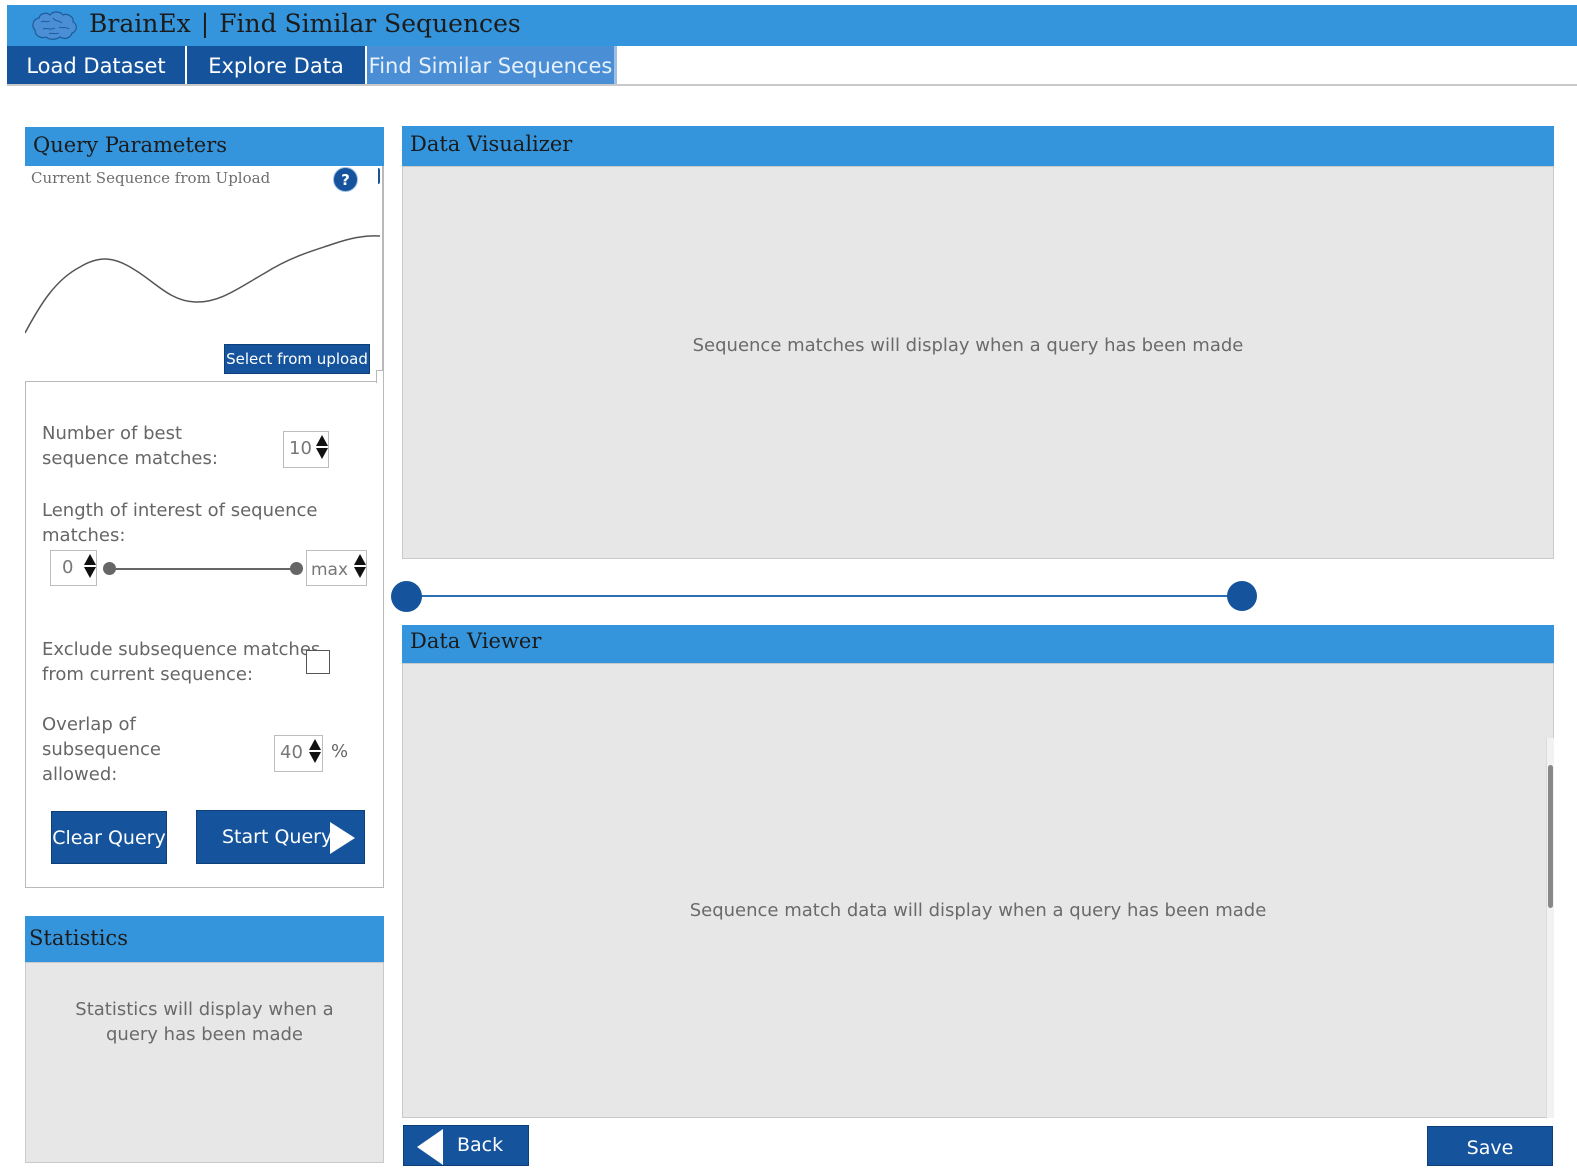 This screenshot has height=1173, width=1577. Describe the element at coordinates (300, 448) in the screenshot. I see `best-matches-value: 10` at that location.